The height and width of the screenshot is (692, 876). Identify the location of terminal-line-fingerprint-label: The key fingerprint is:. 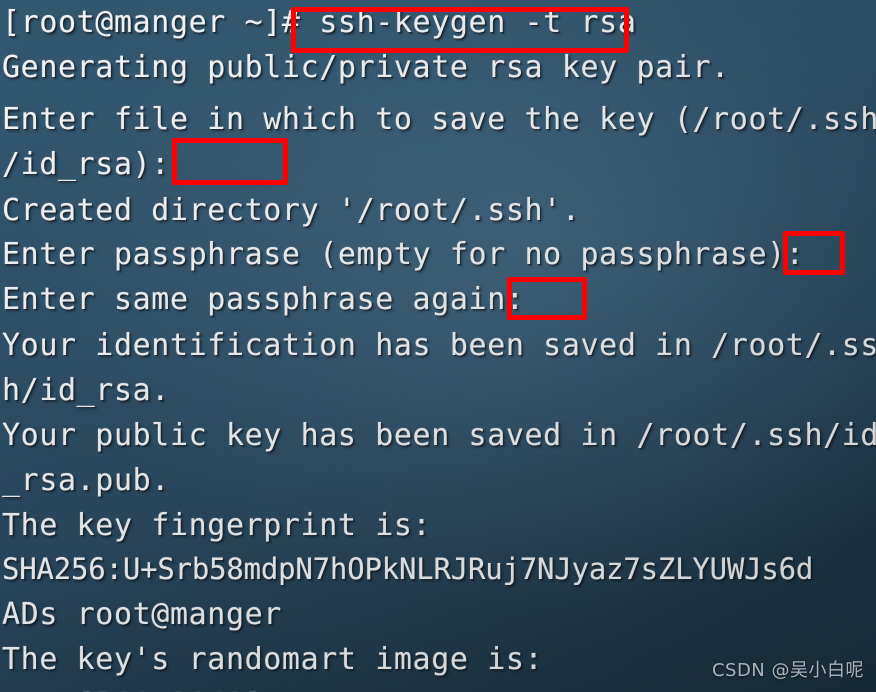
(217, 525).